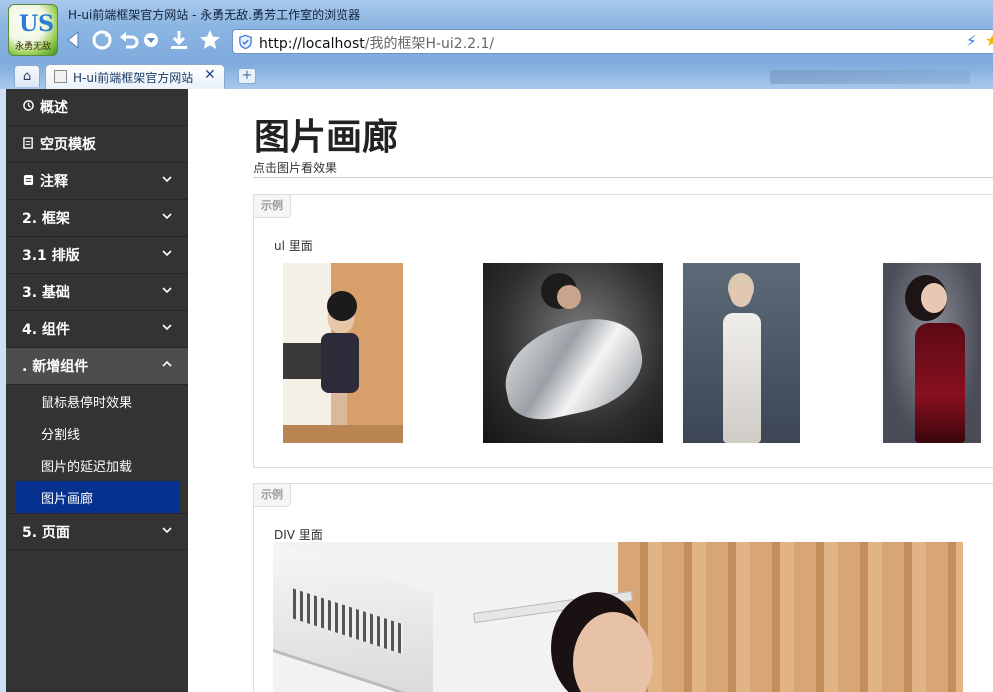 This screenshot has height=692, width=993. Describe the element at coordinates (37, 24) in the screenshot. I see `logo-glyph: US` at that location.